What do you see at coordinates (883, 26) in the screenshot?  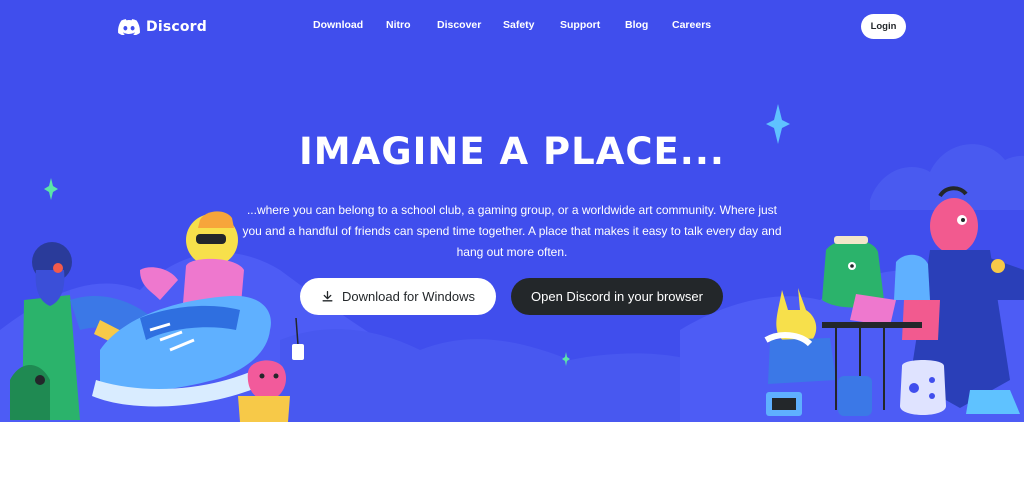 I see `login-button: Login` at bounding box center [883, 26].